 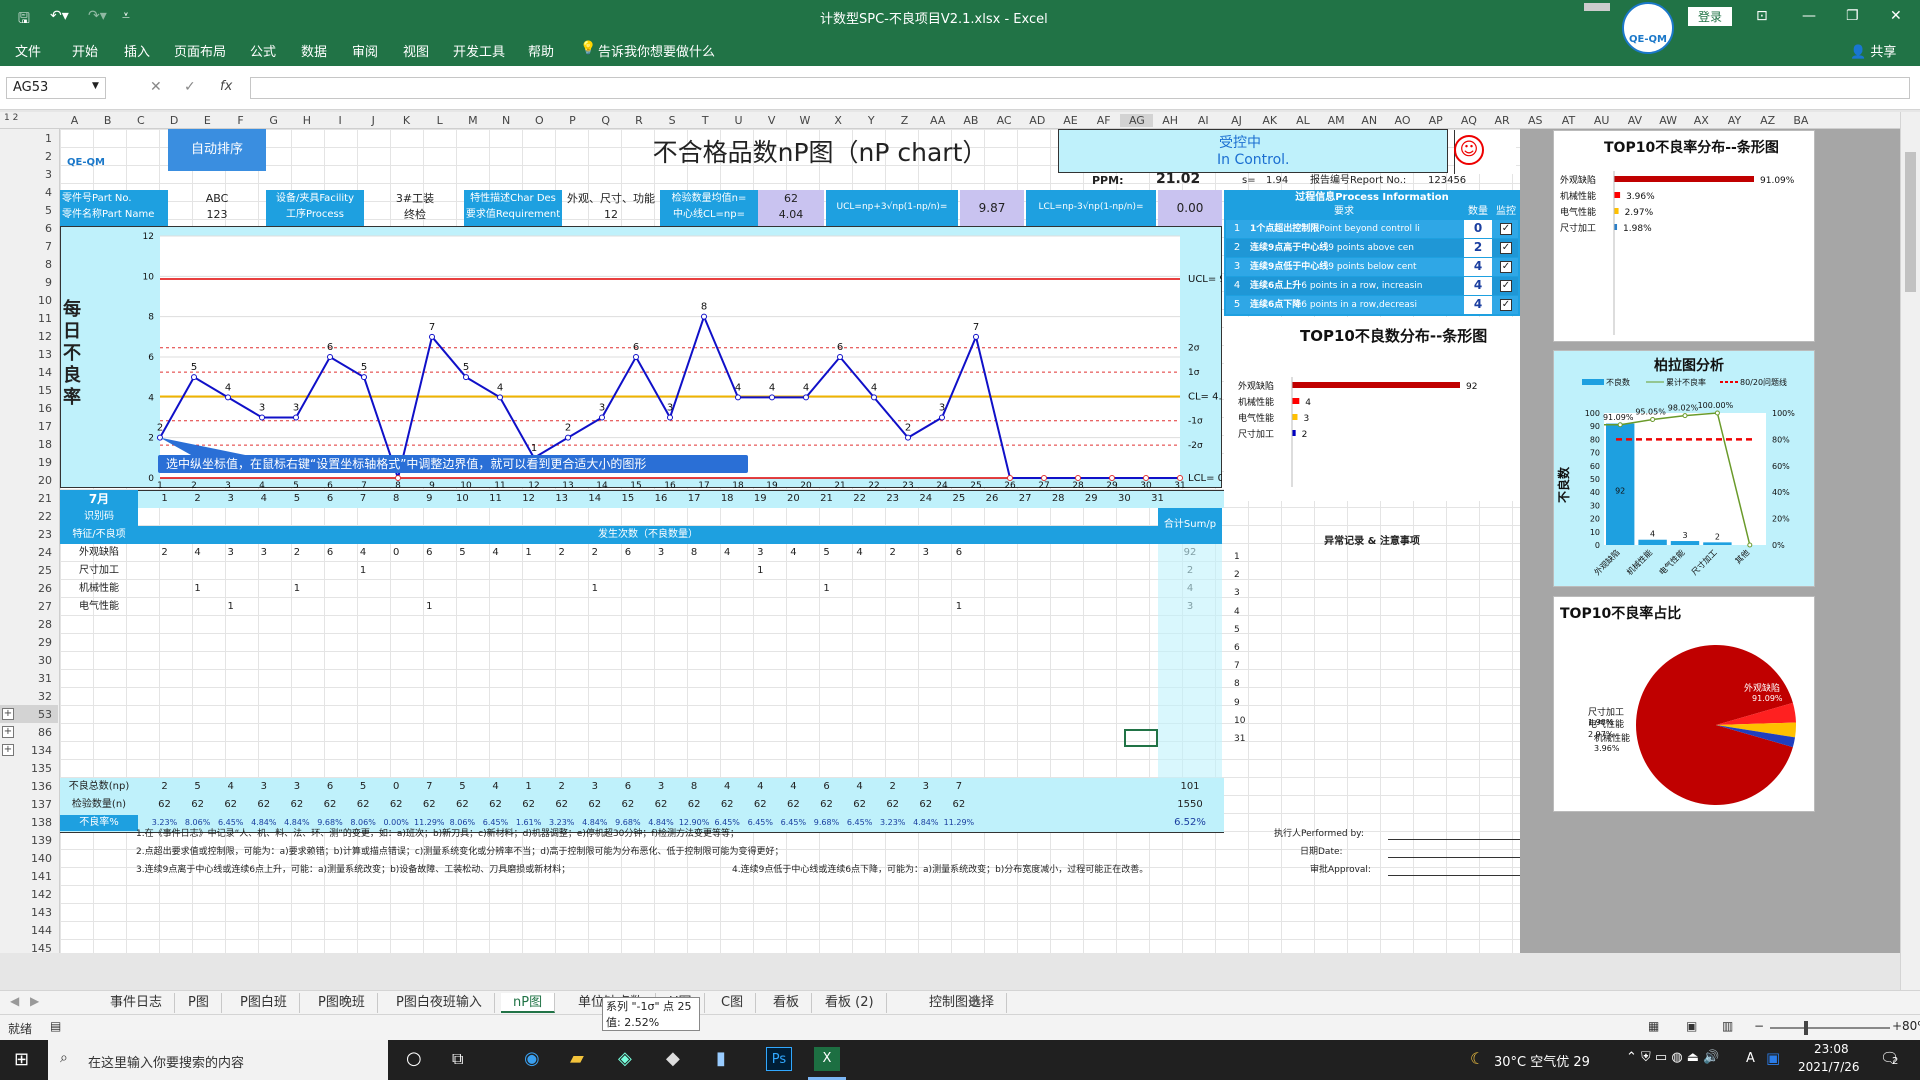 What do you see at coordinates (1037, 120) in the screenshot?
I see `column-header: AD` at bounding box center [1037, 120].